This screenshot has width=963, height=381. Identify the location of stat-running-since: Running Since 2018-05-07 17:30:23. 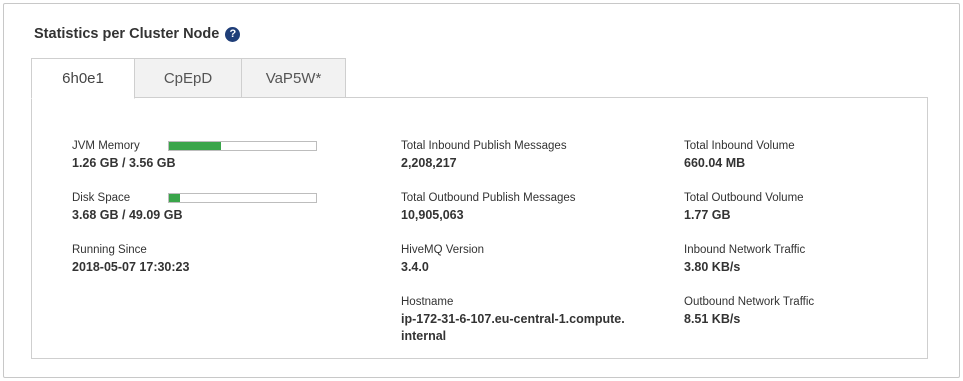
(130, 259).